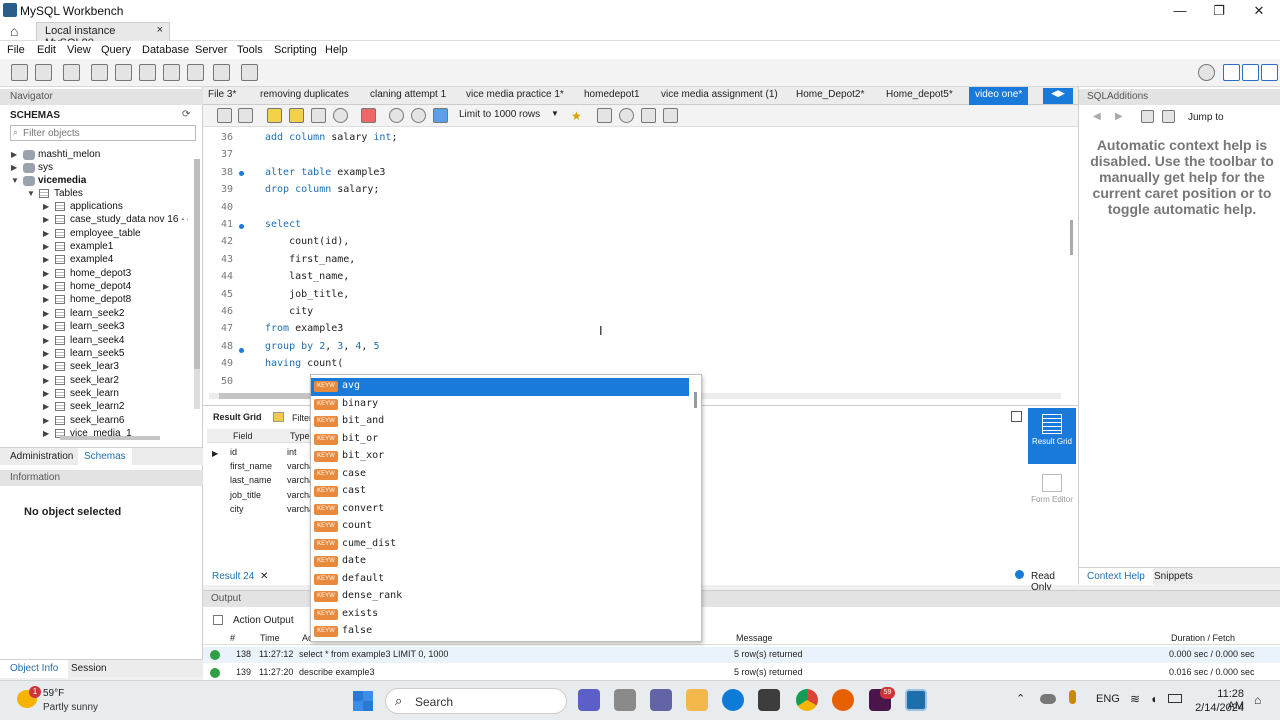 This screenshot has width=1280, height=720. What do you see at coordinates (299, 452) in the screenshot?
I see `result-cell-type: int` at bounding box center [299, 452].